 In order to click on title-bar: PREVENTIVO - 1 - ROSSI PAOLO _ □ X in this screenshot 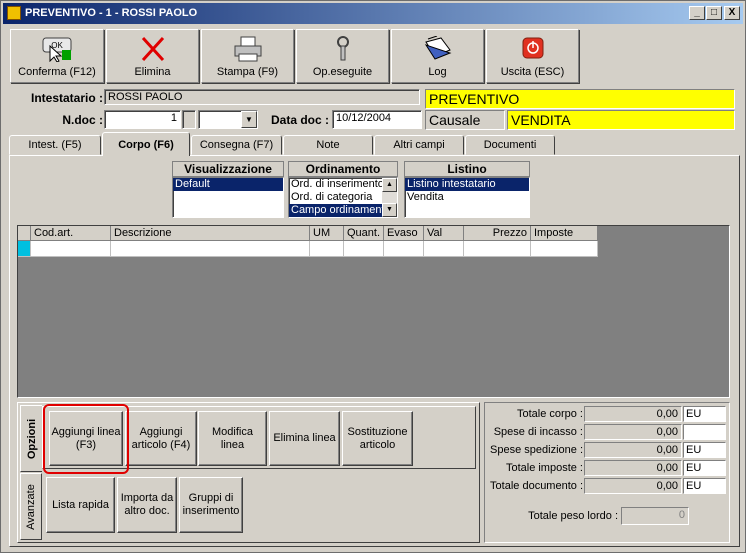, I will do `click(373, 13)`.